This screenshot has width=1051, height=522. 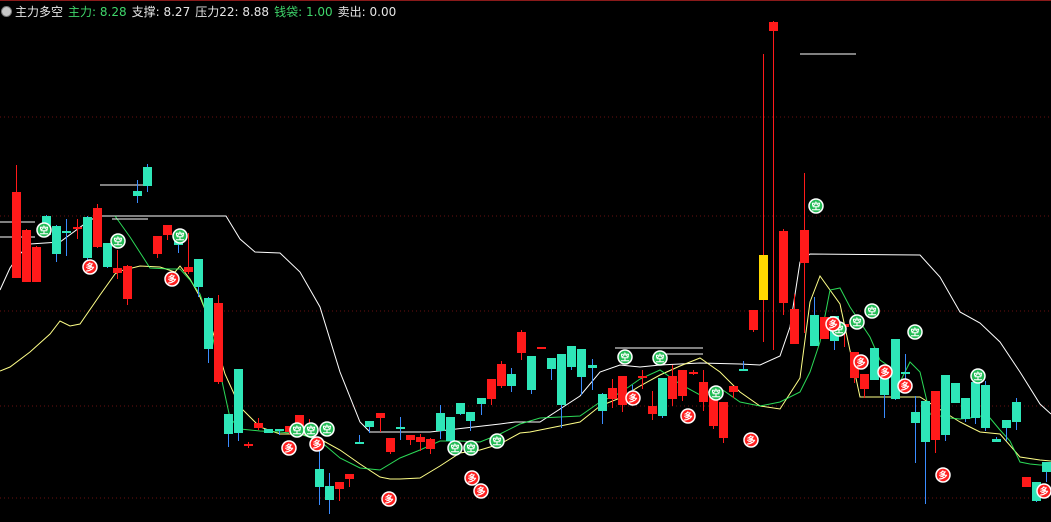 What do you see at coordinates (303, 11) in the screenshot?
I see `legend-qiandai: 钱袋: 1.00` at bounding box center [303, 11].